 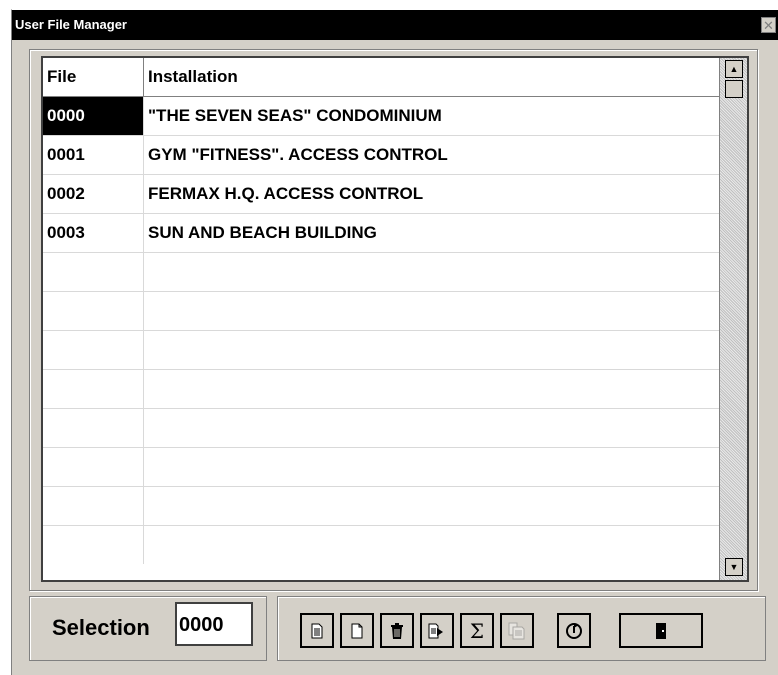 I want to click on copy-button, so click(x=517, y=630).